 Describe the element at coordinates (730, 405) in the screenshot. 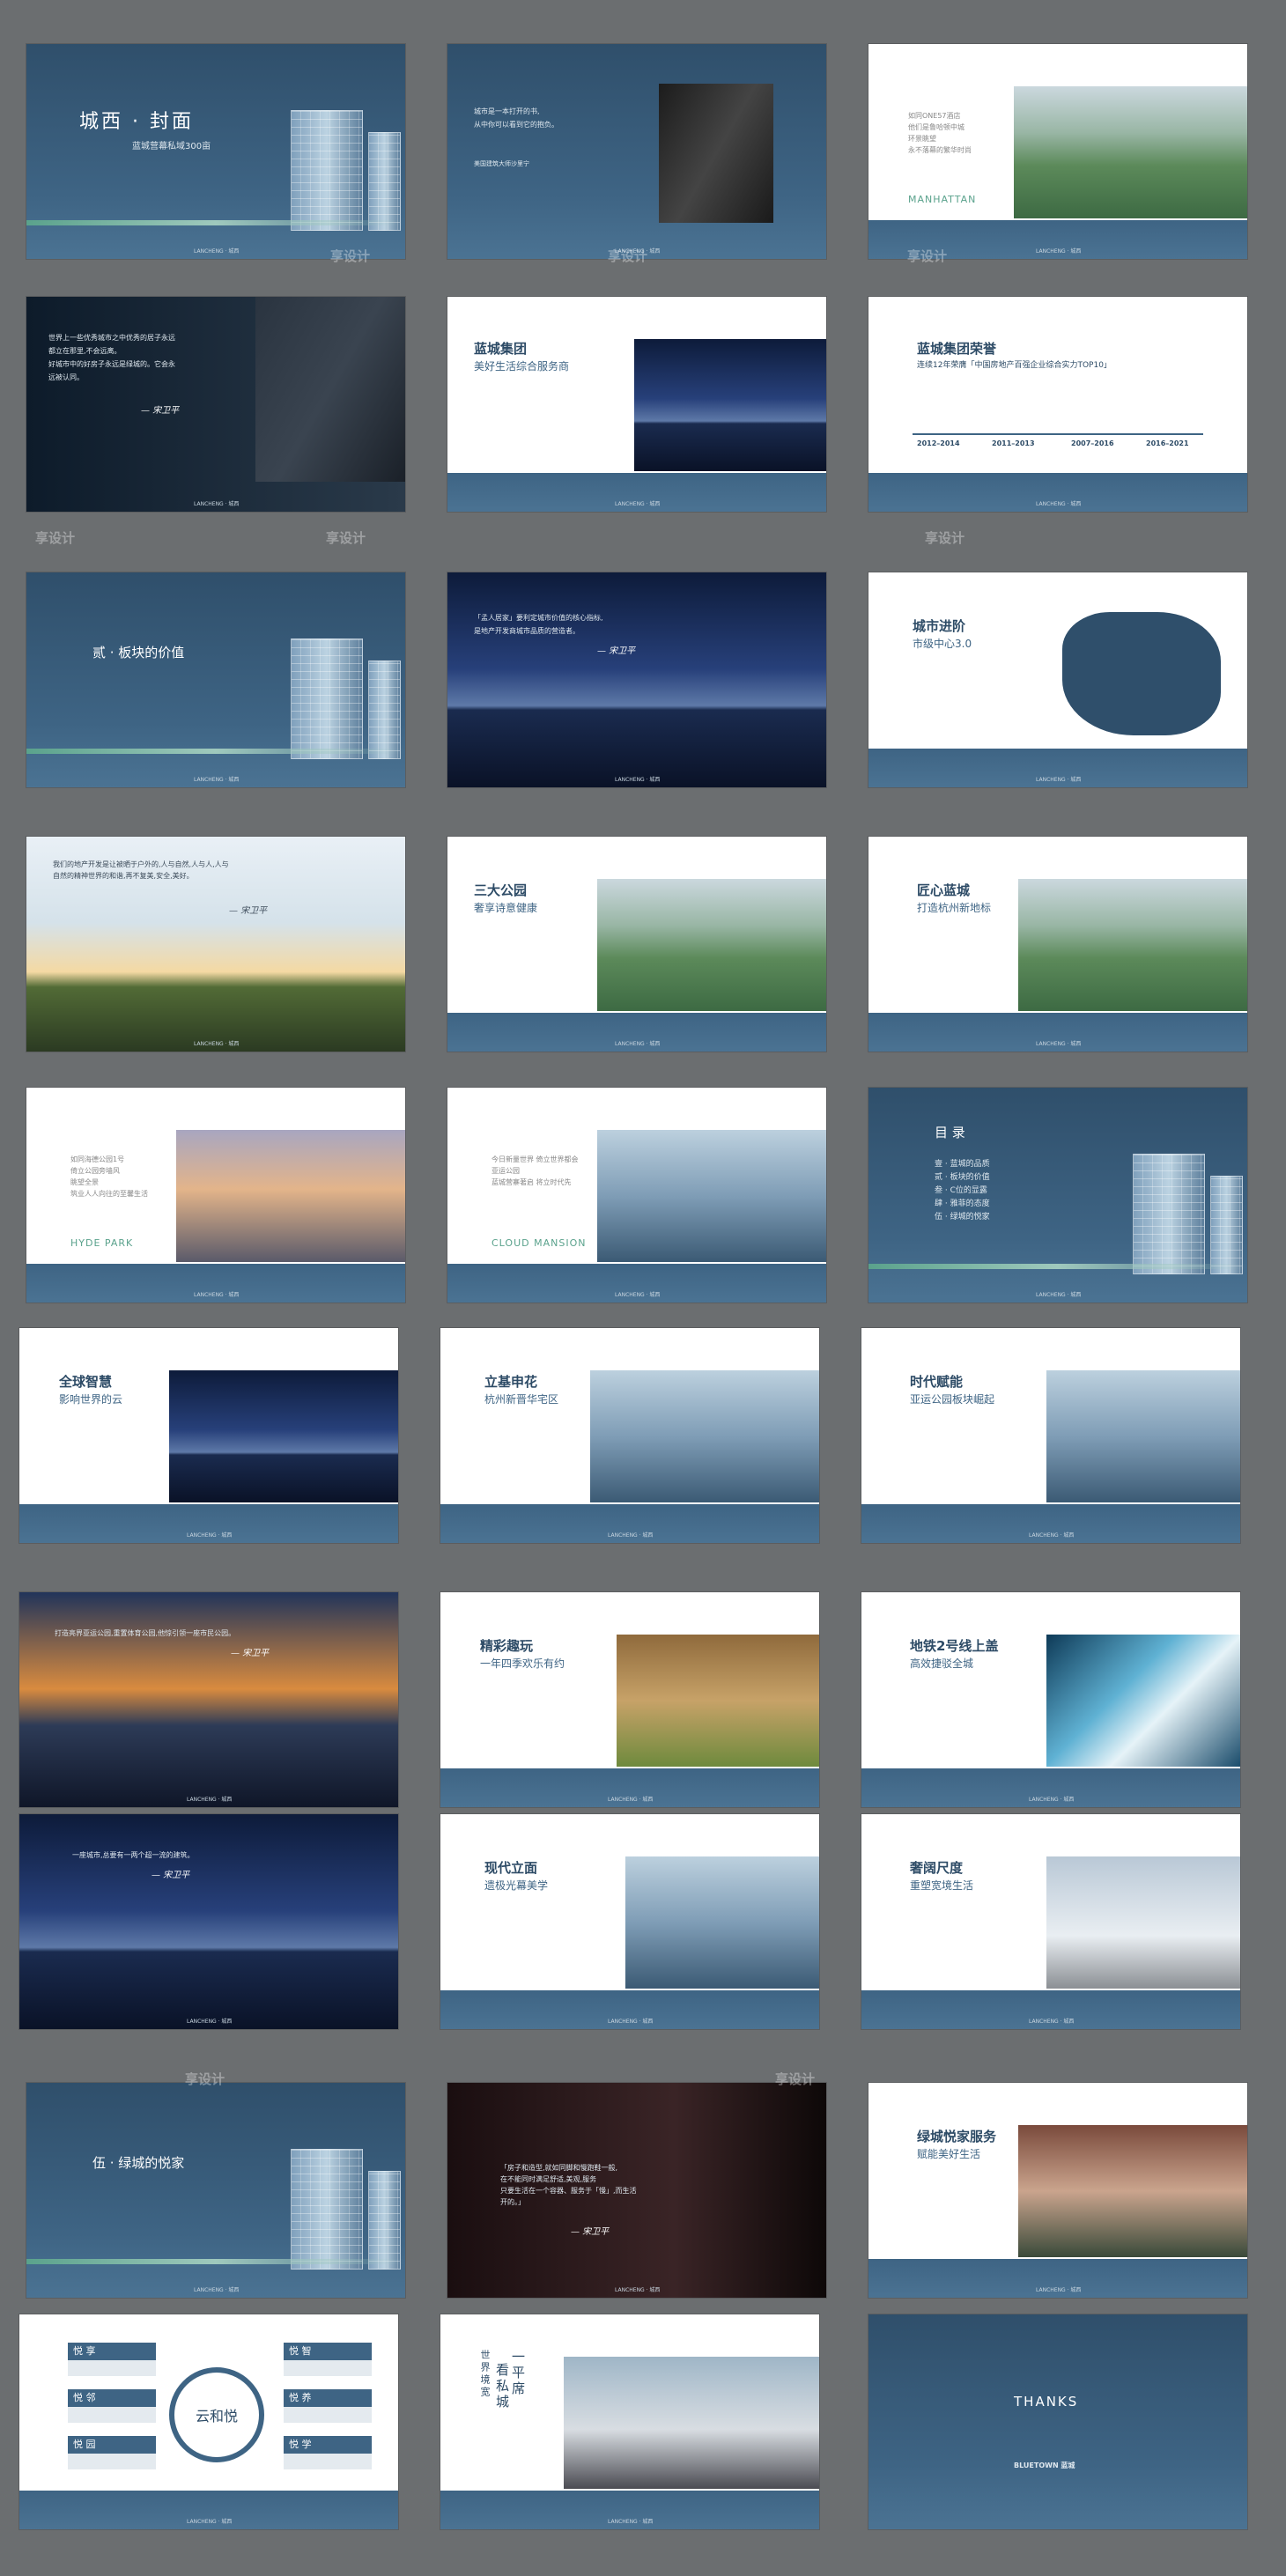

I see `night-city-photo` at that location.